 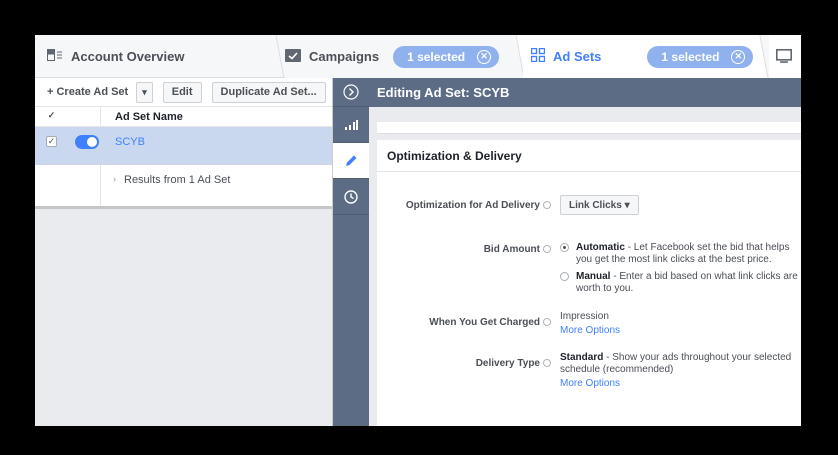 What do you see at coordinates (344, 56) in the screenshot?
I see `tab-campaigns-label: Campaigns` at bounding box center [344, 56].